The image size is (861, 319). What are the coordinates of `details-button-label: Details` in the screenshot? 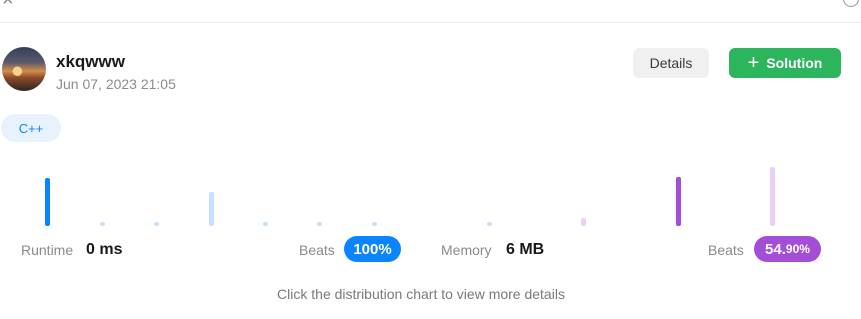 It's located at (671, 63).